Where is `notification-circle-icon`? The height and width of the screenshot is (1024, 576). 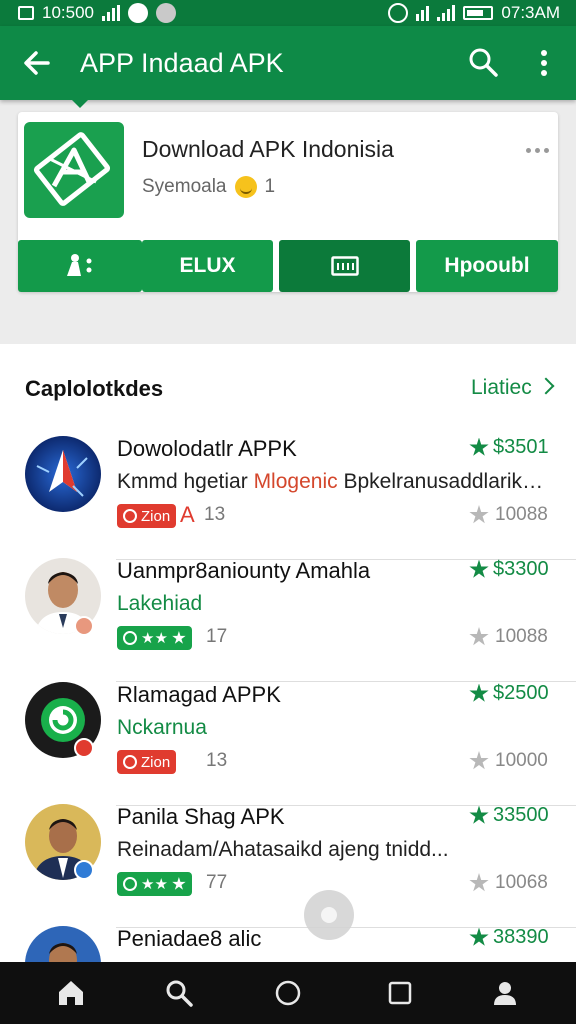 notification-circle-icon is located at coordinates (166, 13).